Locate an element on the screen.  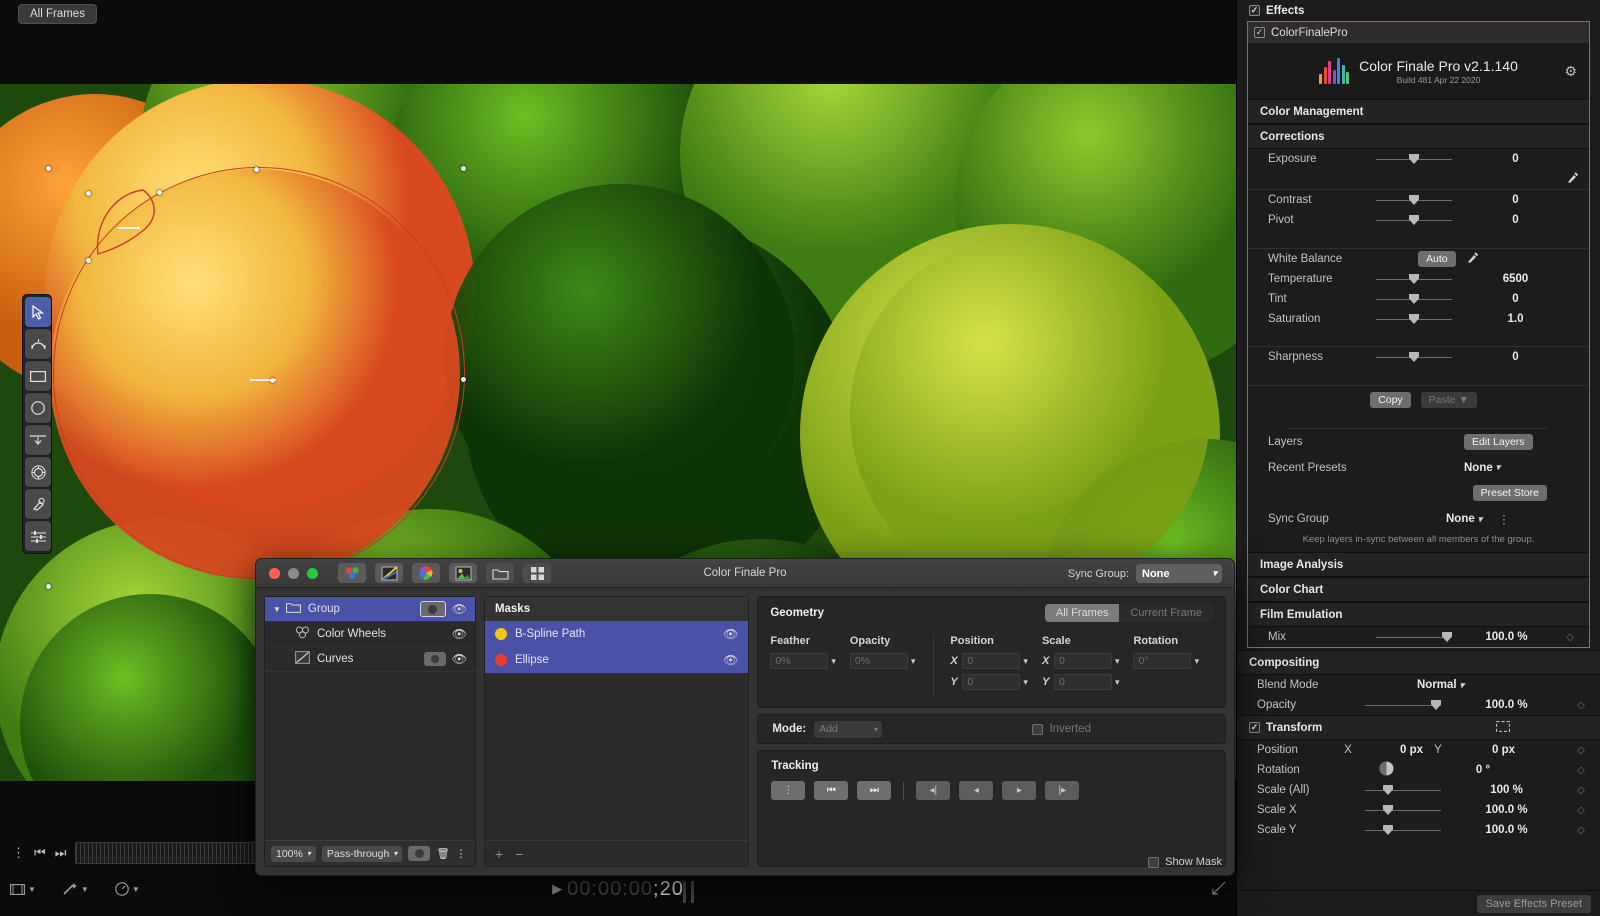
exposure-eyedropper-row is located at coordinates (1418, 179).